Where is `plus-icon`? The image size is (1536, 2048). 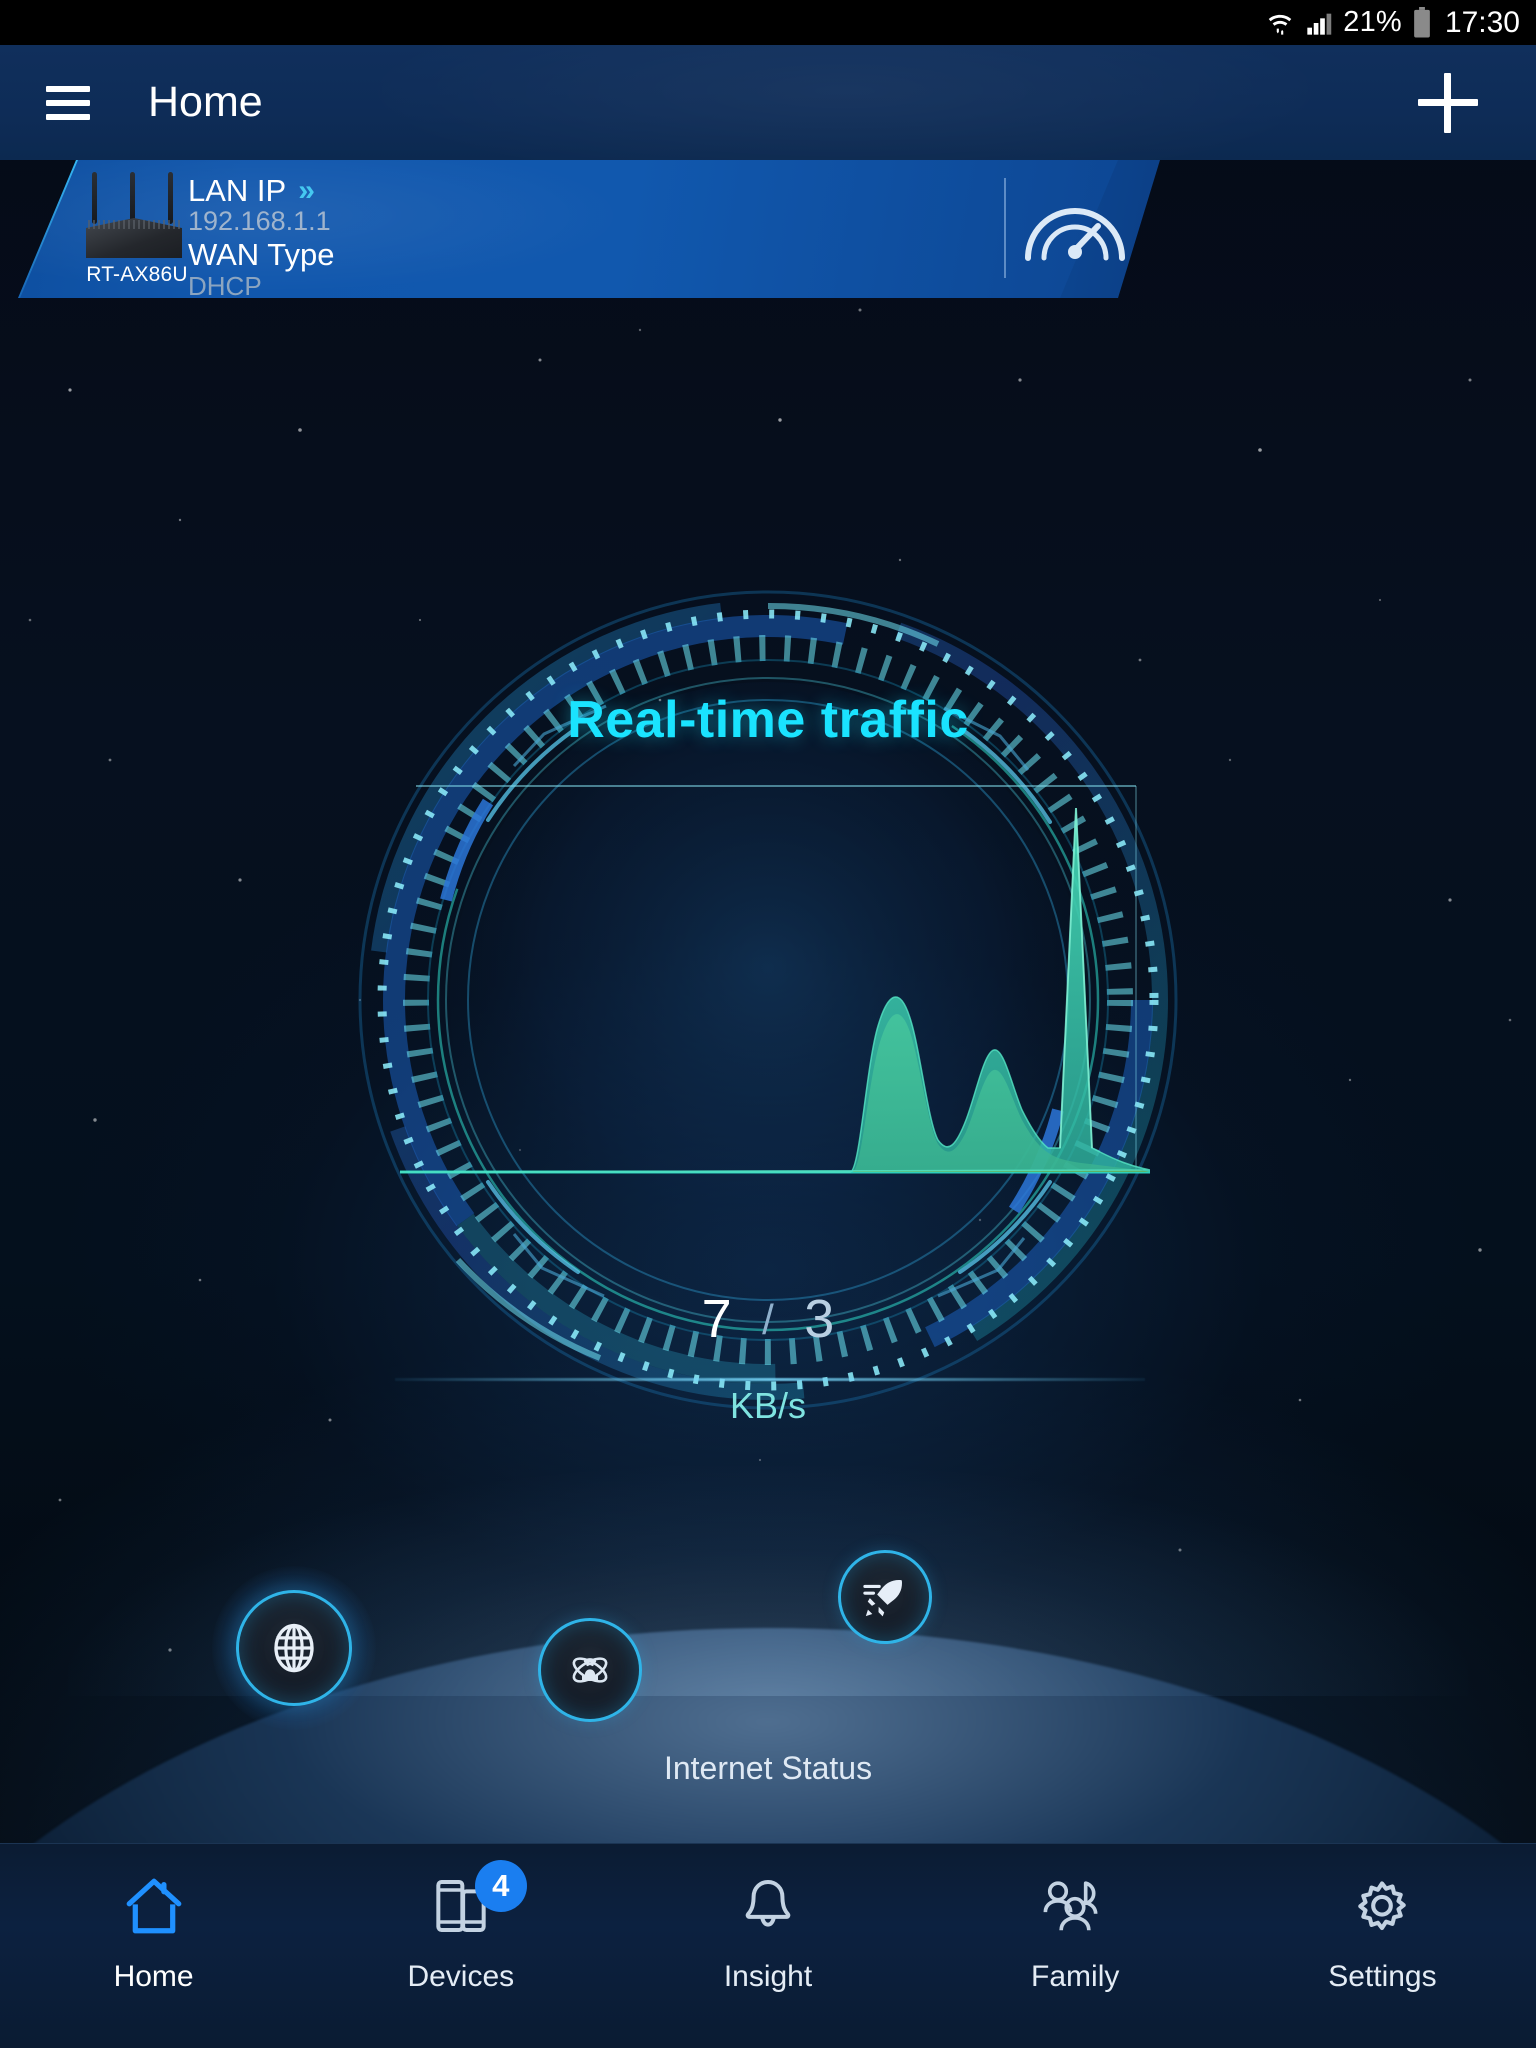 plus-icon is located at coordinates (1448, 102).